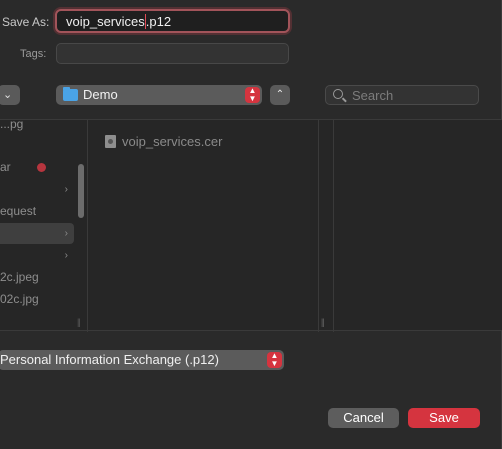 This screenshot has width=502, height=449. I want to click on location-popup: Demo ▲ ▼, so click(159, 95).